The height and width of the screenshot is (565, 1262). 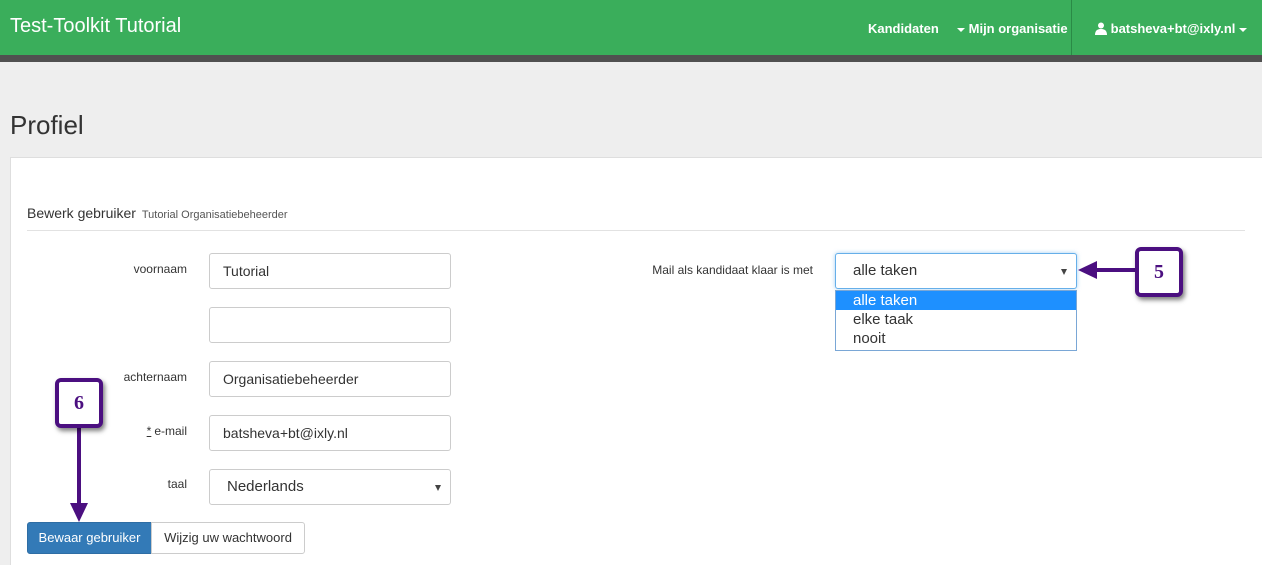 I want to click on nav-user-email: batsheva+bt@ixly.nl, so click(x=1173, y=28).